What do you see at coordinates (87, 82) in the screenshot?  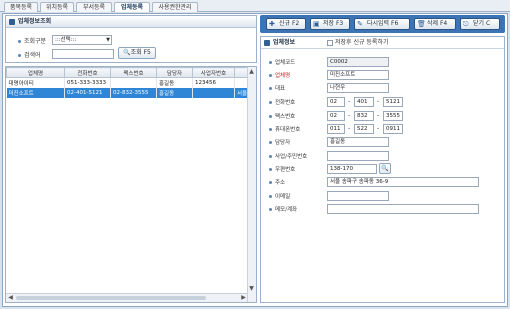 I see `cell-phone: 051-333-3333` at bounding box center [87, 82].